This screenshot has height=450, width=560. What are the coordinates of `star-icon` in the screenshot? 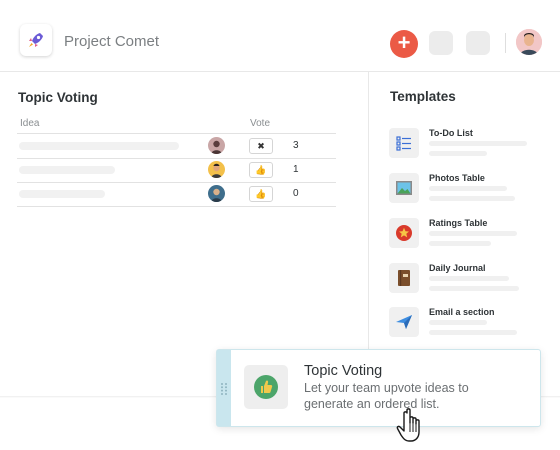 It's located at (404, 233).